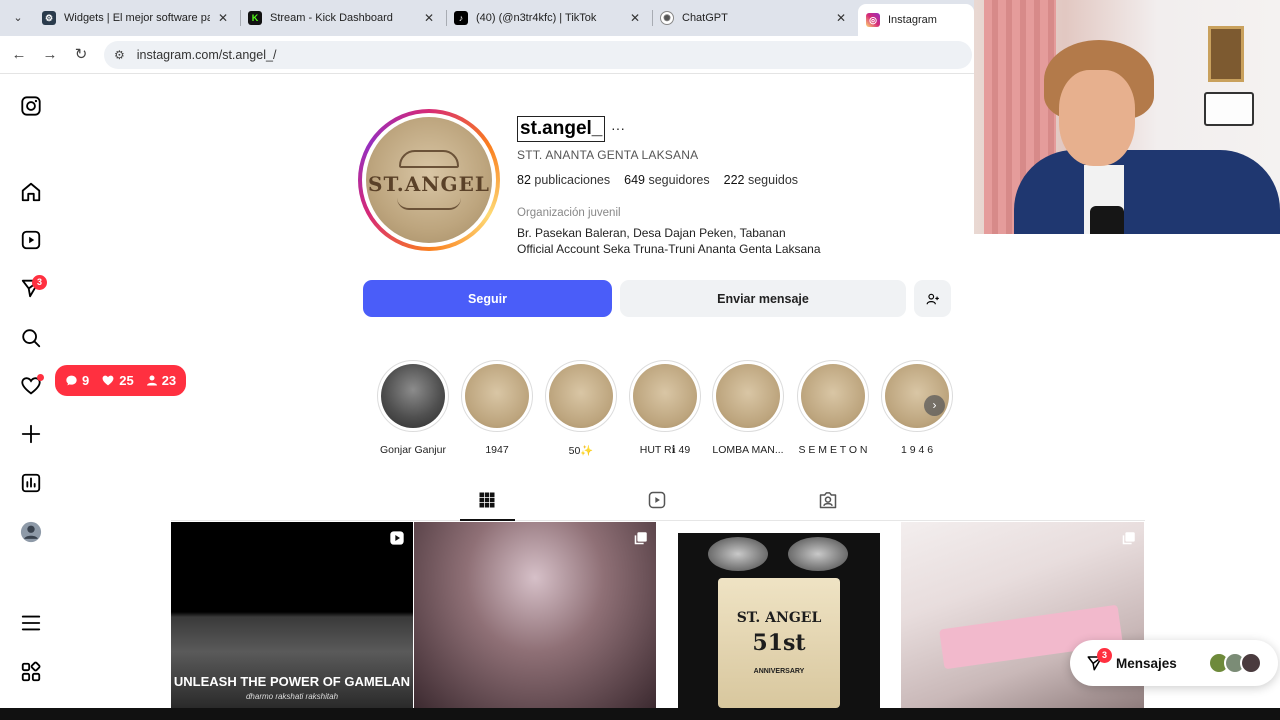  I want to click on poster-subtitle: ANNIVERSARY, so click(779, 671).